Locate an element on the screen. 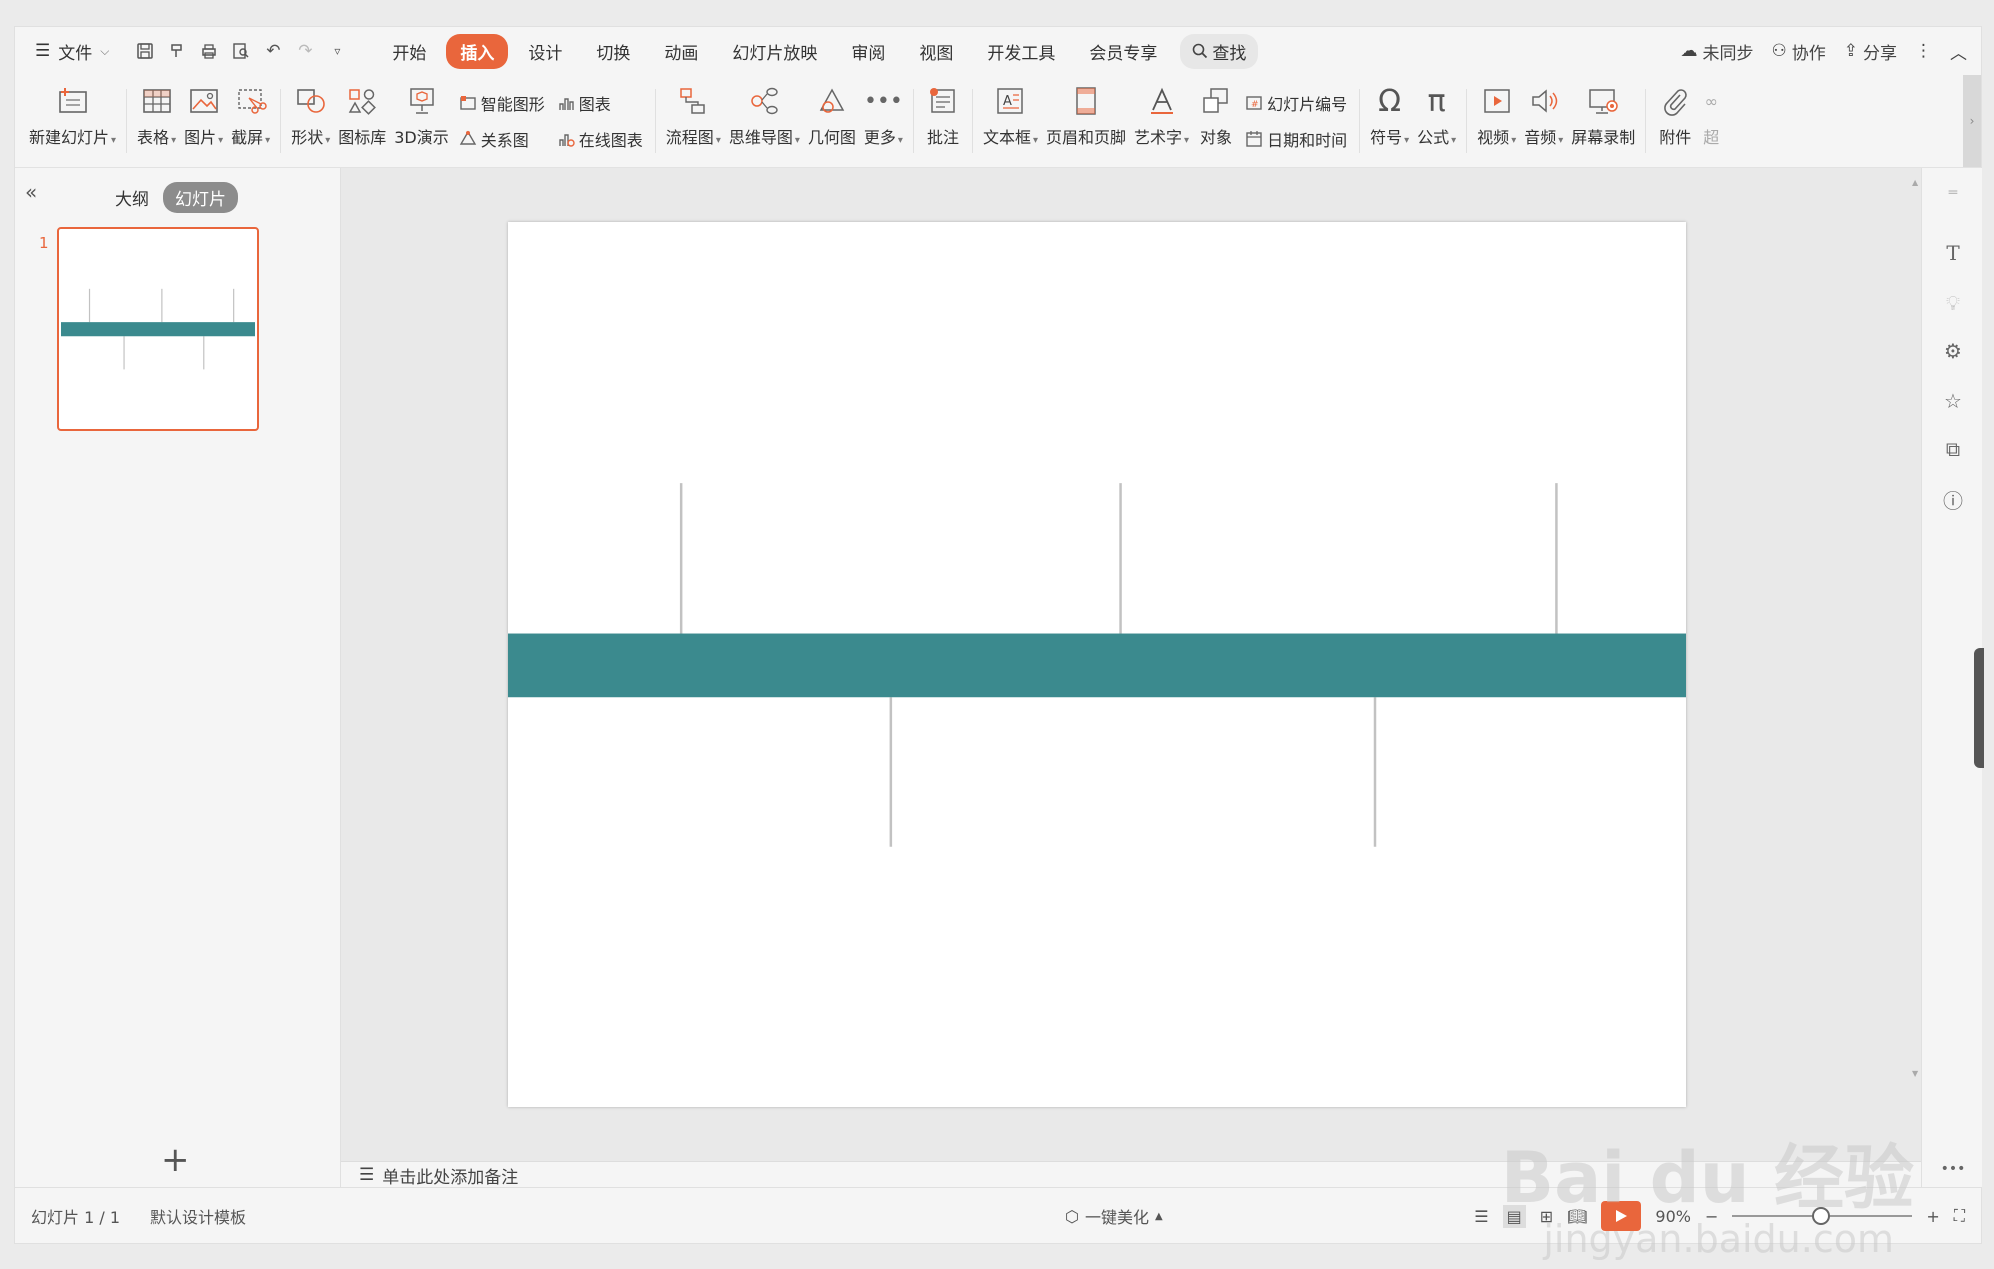 Image resolution: width=1994 pixels, height=1269 pixels. screen-record-button: 屏幕录制 is located at coordinates (1603, 121).